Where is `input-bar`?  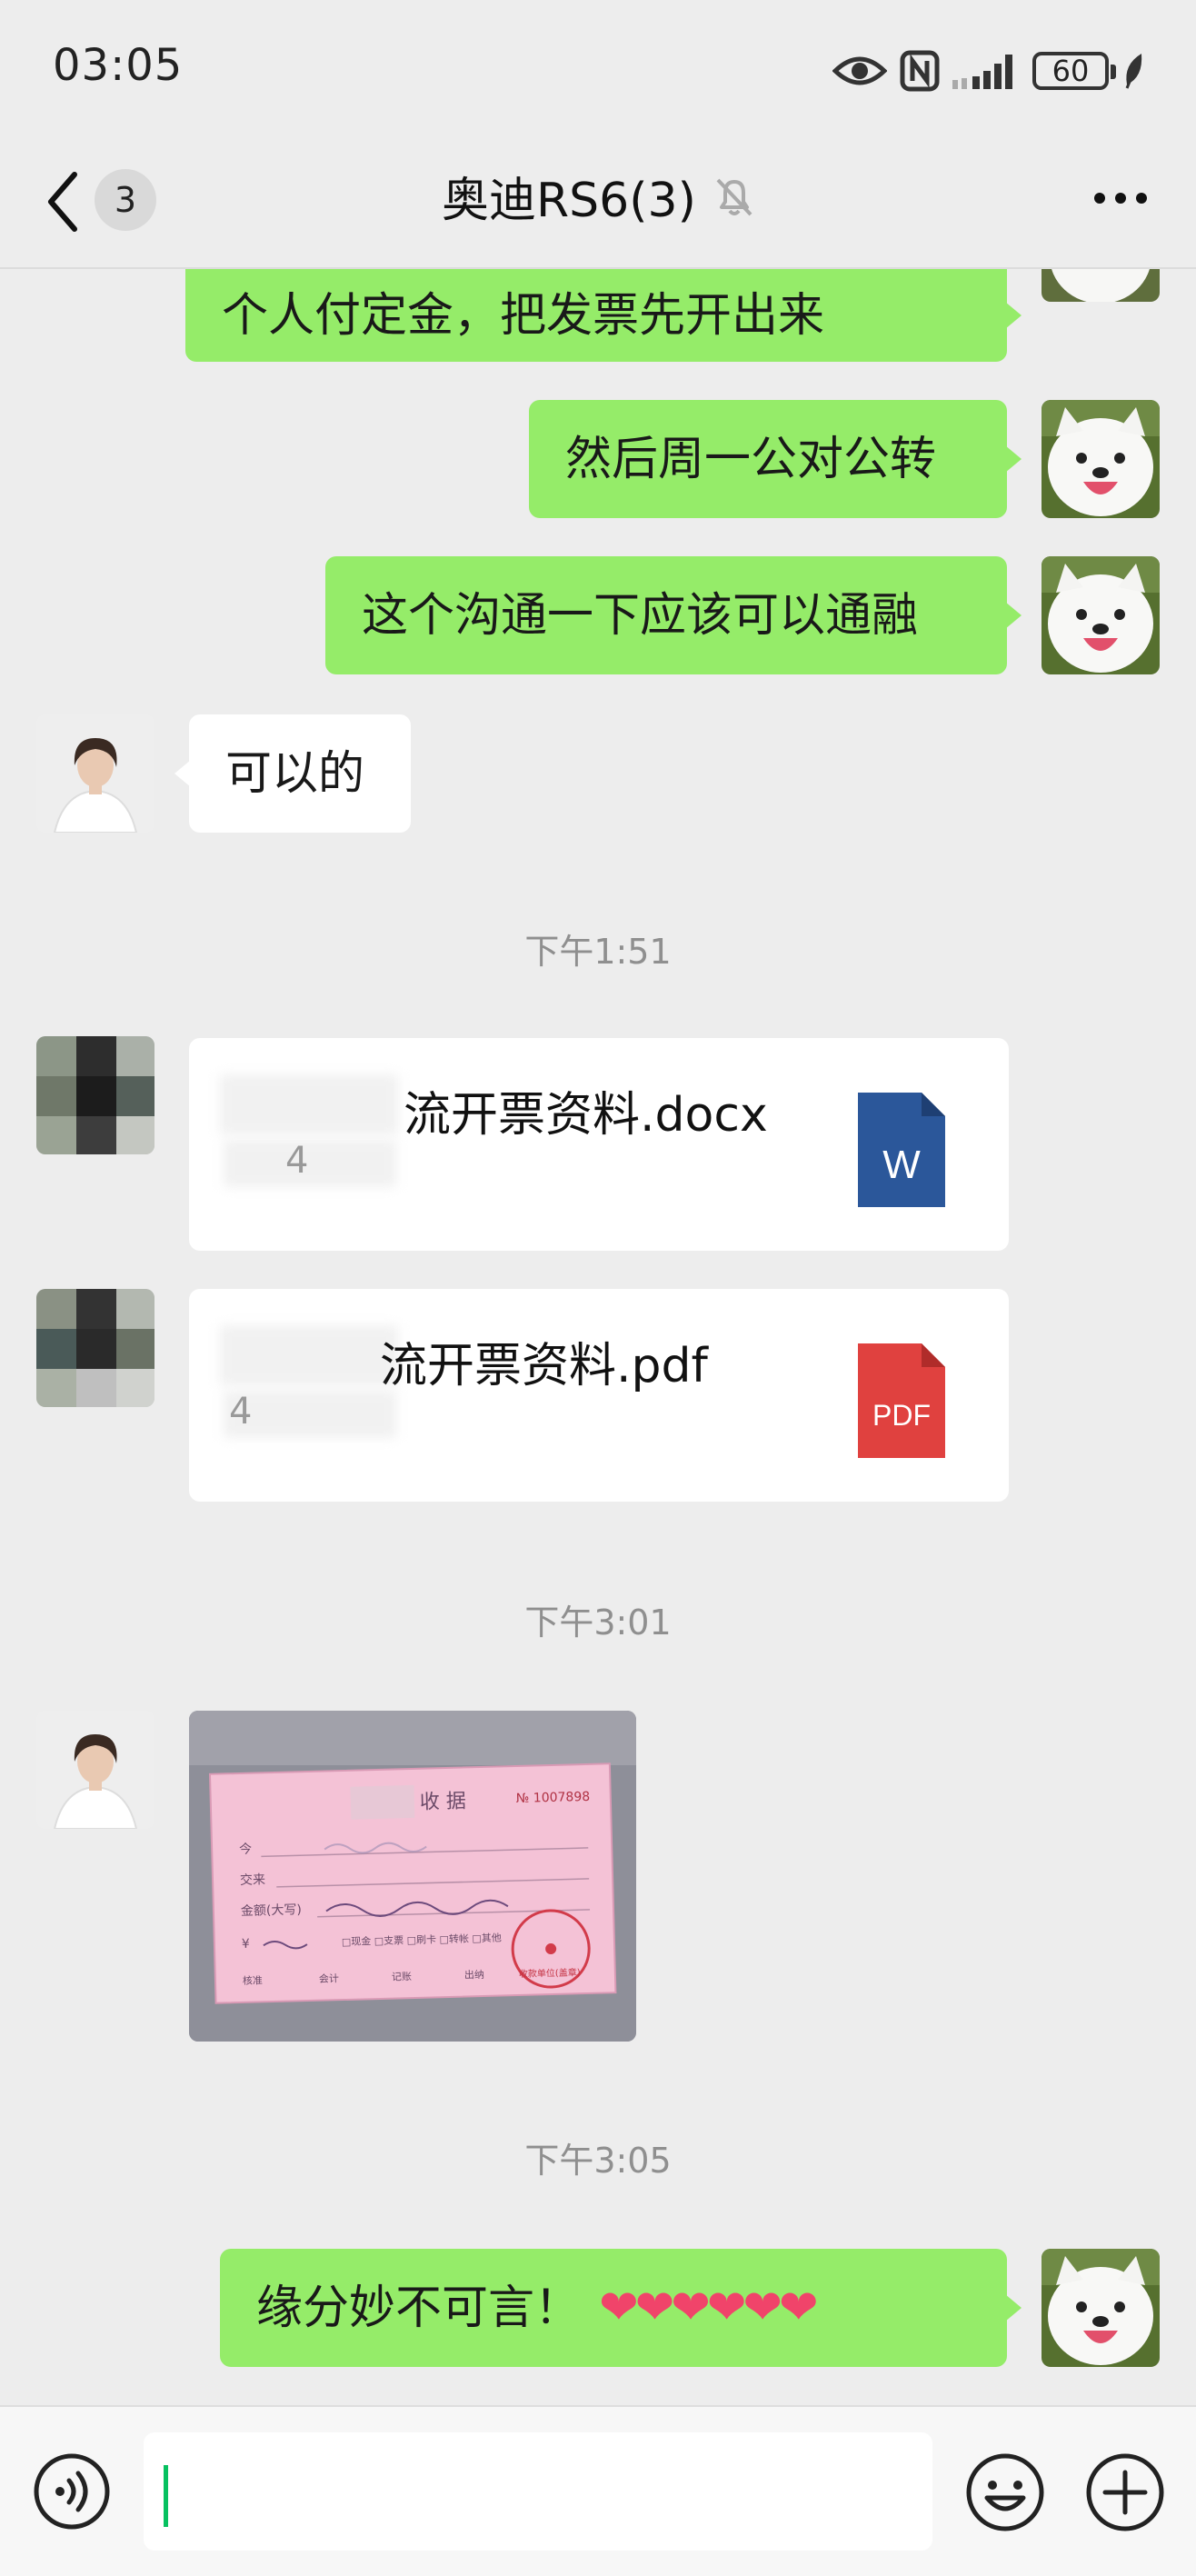 input-bar is located at coordinates (598, 2490).